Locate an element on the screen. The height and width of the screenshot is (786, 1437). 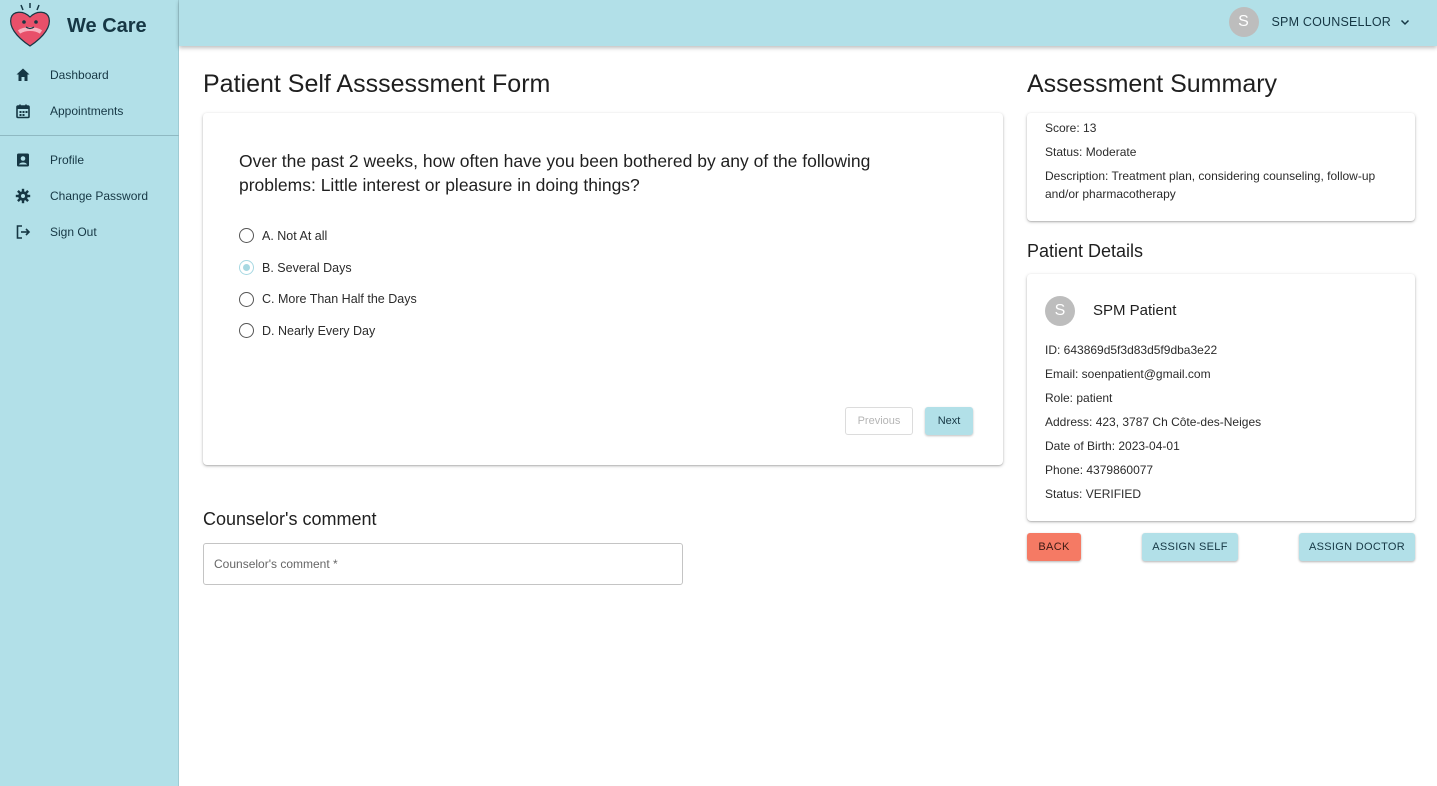
sidebar-item-sign-out: Sign Out is located at coordinates (89, 232).